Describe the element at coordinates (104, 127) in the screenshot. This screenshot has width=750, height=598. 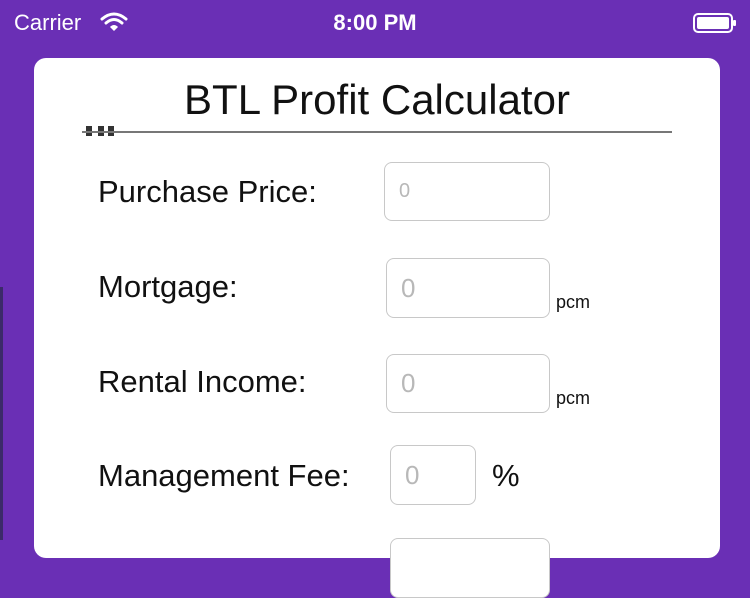
I see `clipped-text-fragment` at that location.